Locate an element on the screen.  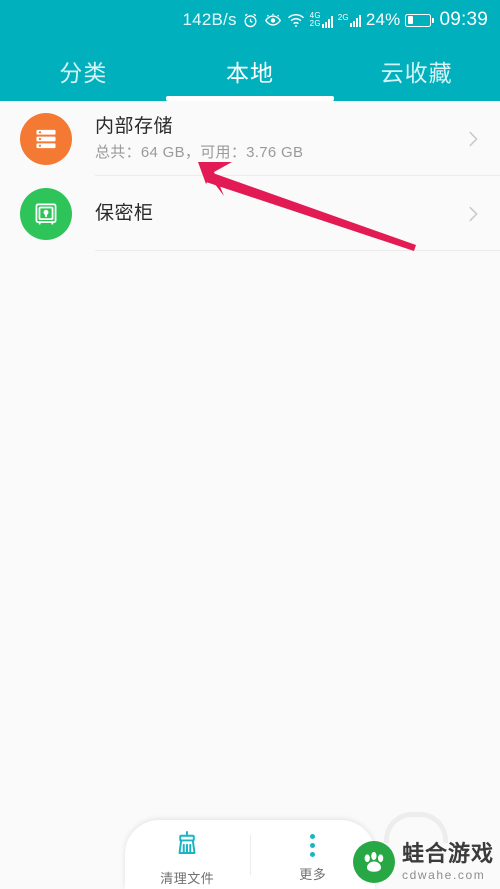
watermark-swoosh is located at coordinates (416, 827).